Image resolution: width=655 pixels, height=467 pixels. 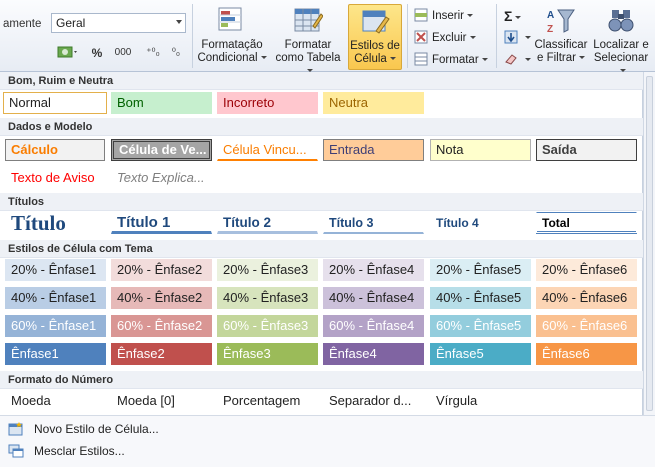 What do you see at coordinates (97, 53) in the screenshot?
I see `percent-style-button: %` at bounding box center [97, 53].